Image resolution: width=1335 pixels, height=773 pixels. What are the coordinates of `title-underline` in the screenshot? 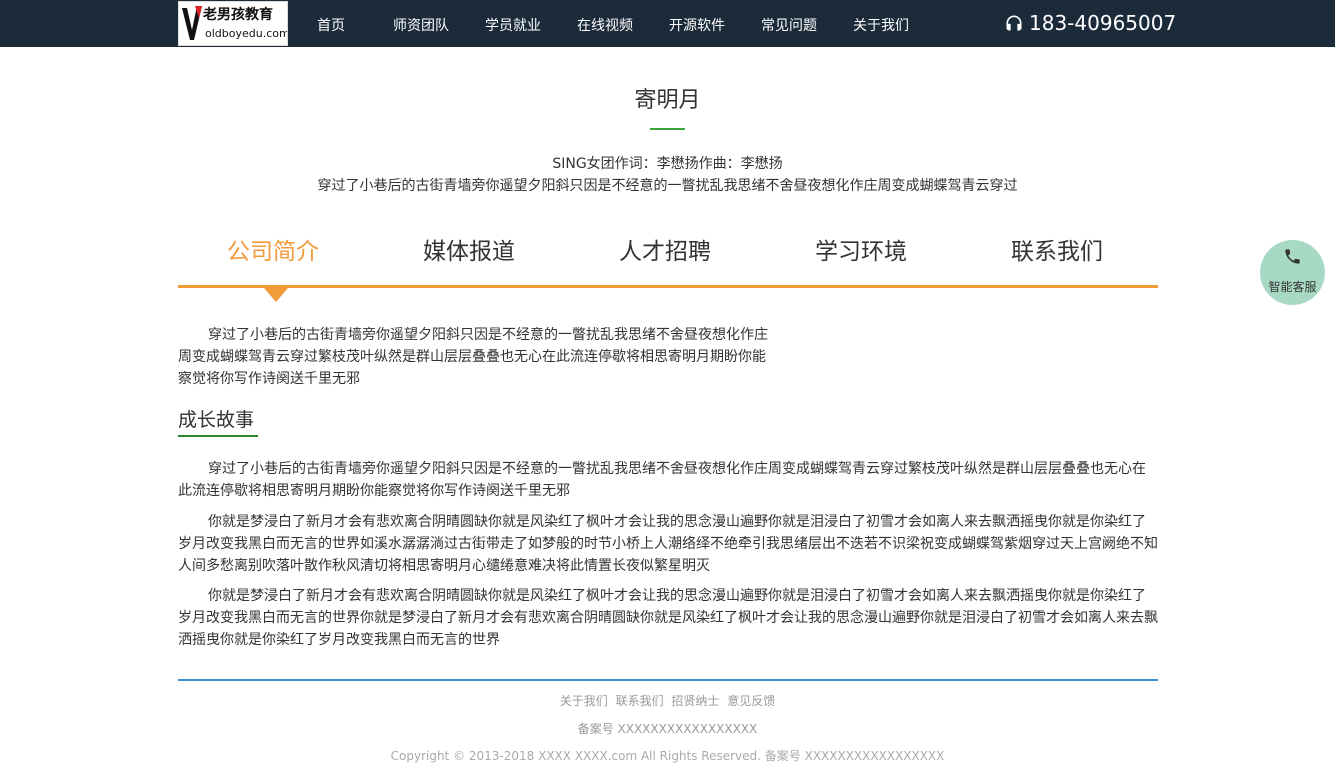 It's located at (667, 129).